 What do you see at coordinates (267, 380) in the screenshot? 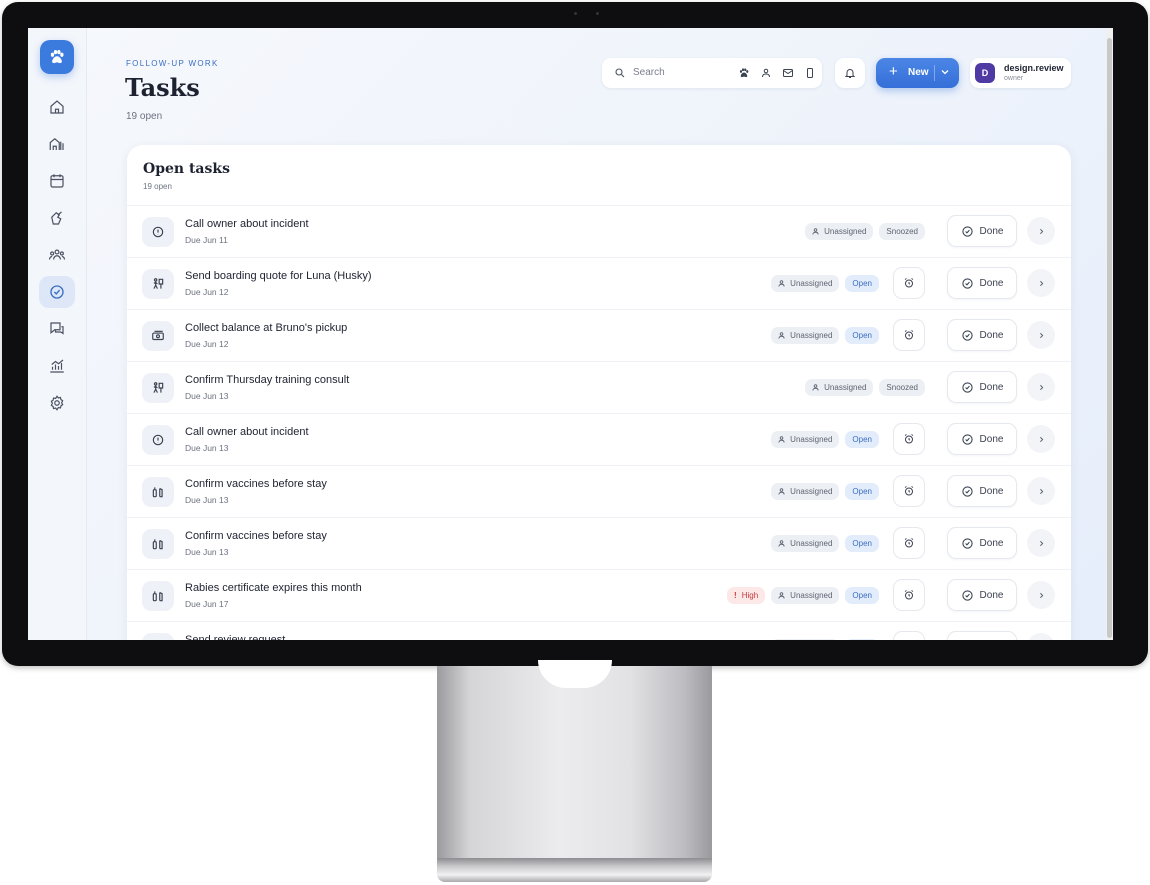
I see `task-title: Confirm Thursday training consult` at bounding box center [267, 380].